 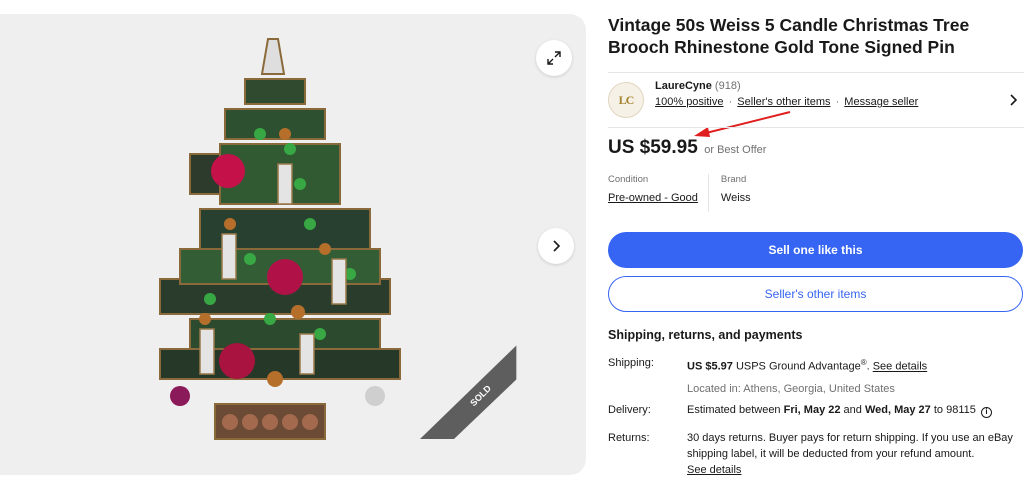 What do you see at coordinates (710, 366) in the screenshot?
I see `shipping-price: US $5.97` at bounding box center [710, 366].